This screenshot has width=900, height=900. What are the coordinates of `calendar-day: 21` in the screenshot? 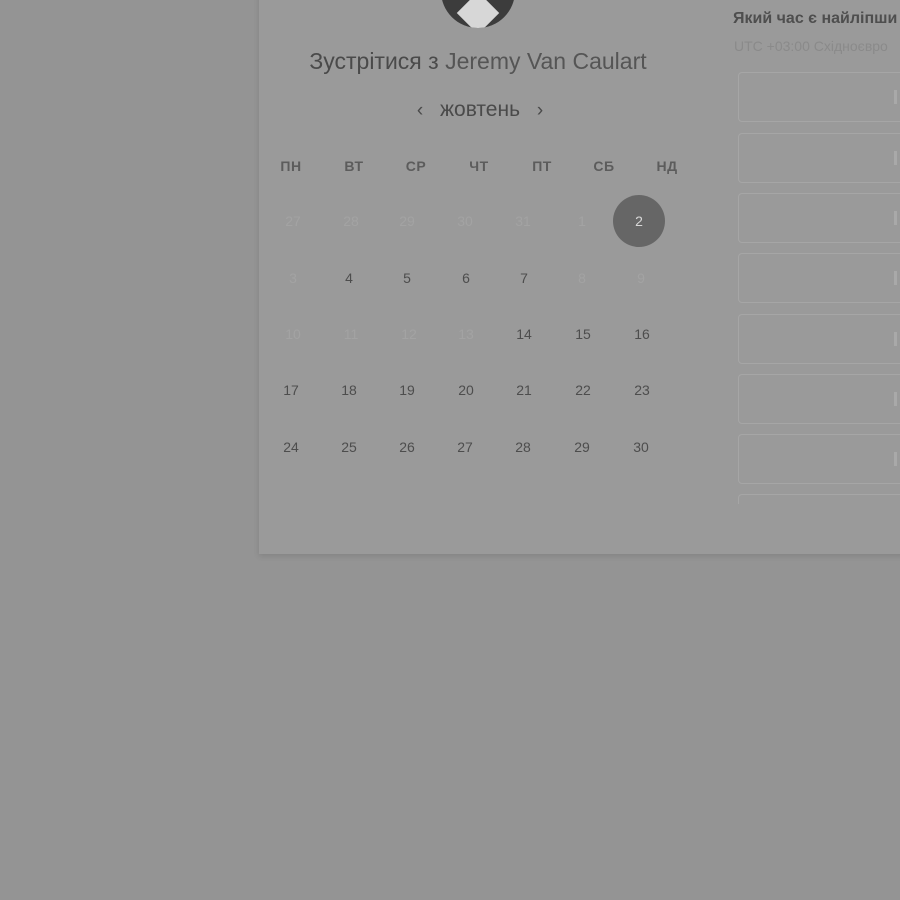 It's located at (524, 390).